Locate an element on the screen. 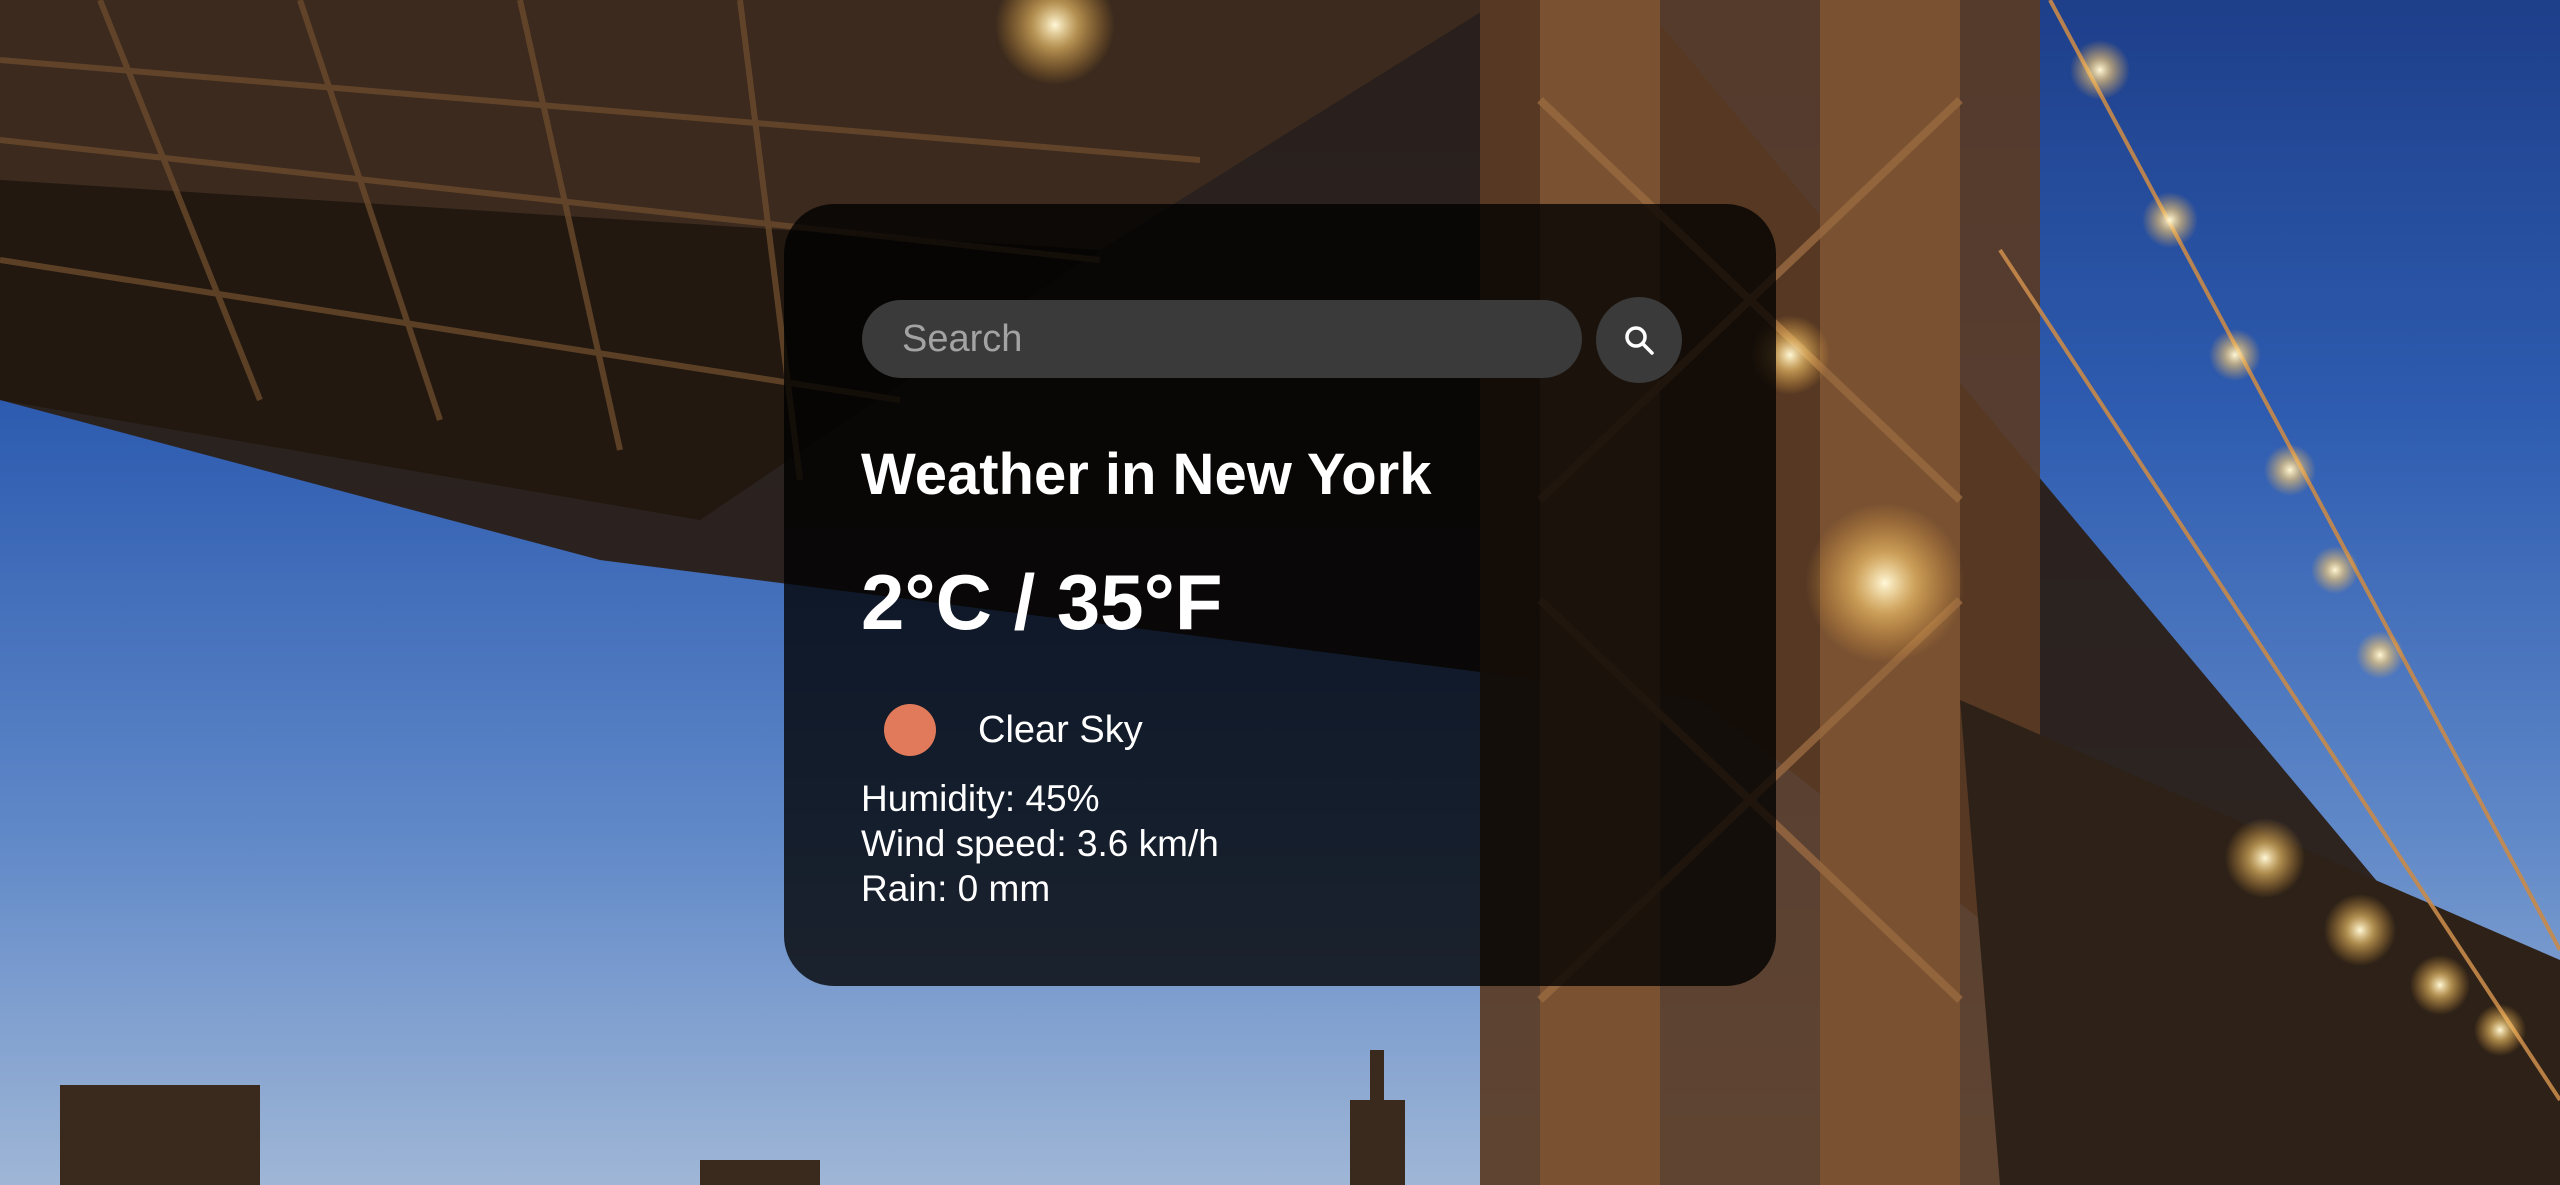 This screenshot has height=1185, width=2560. weather-condition: Clear Sky is located at coordinates (1013, 730).